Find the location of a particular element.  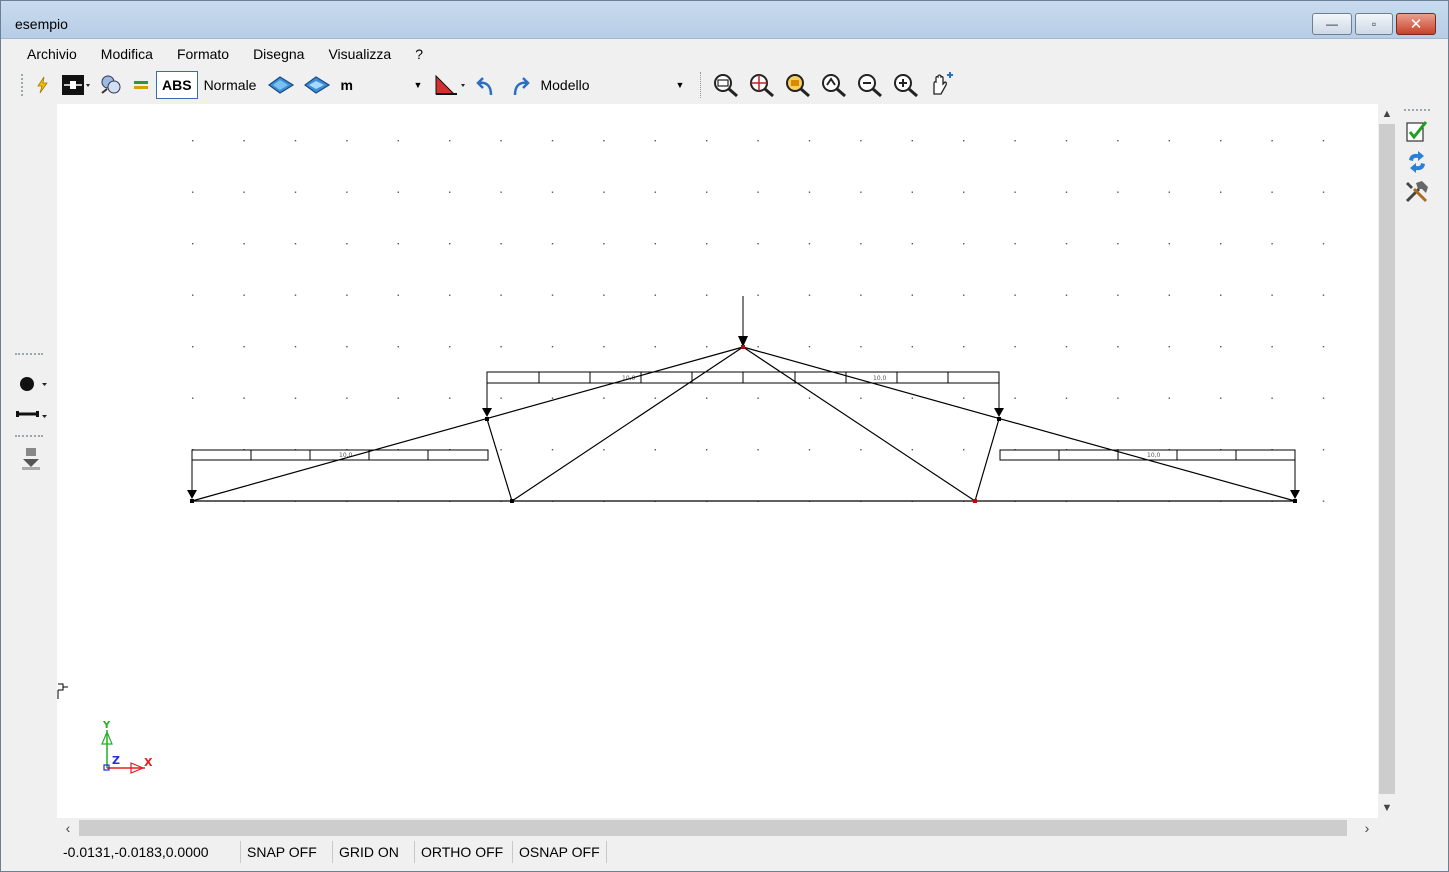

unit-select: m ▼ is located at coordinates (381, 85).